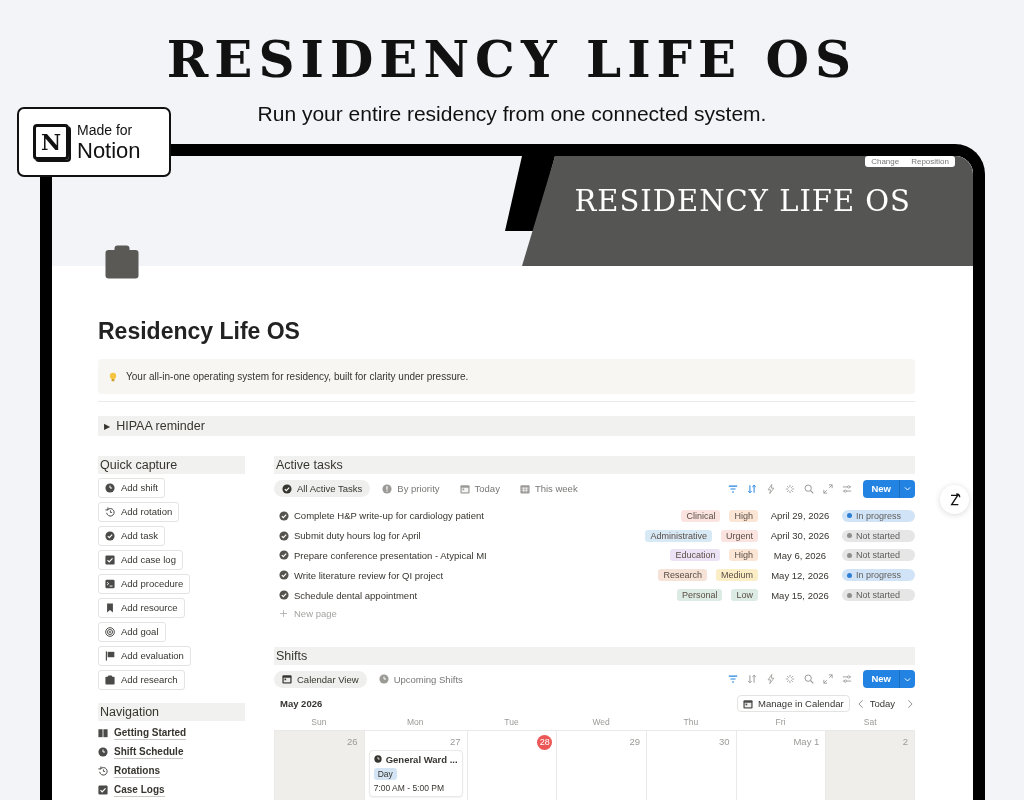 The image size is (1024, 800). What do you see at coordinates (297, 376) in the screenshot?
I see `callout-text: Your all-in-one operating system for residency, built for clarity under pressure.` at bounding box center [297, 376].